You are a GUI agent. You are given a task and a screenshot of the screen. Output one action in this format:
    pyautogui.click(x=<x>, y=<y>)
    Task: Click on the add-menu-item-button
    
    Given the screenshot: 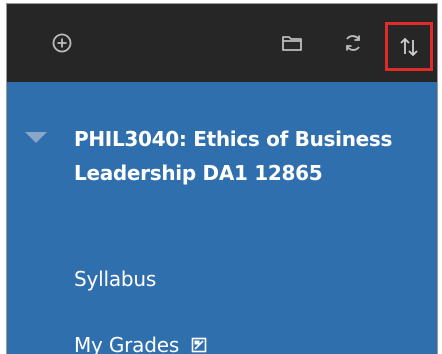 What is the action you would take?
    pyautogui.click(x=62, y=43)
    